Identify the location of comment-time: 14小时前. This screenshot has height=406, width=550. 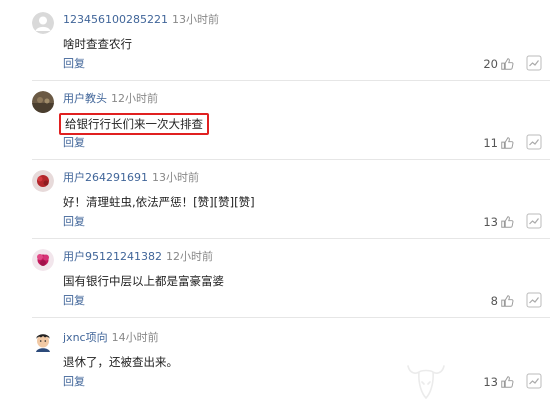
(135, 337).